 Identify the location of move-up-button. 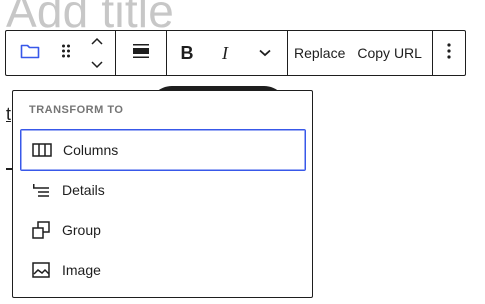
(96, 41).